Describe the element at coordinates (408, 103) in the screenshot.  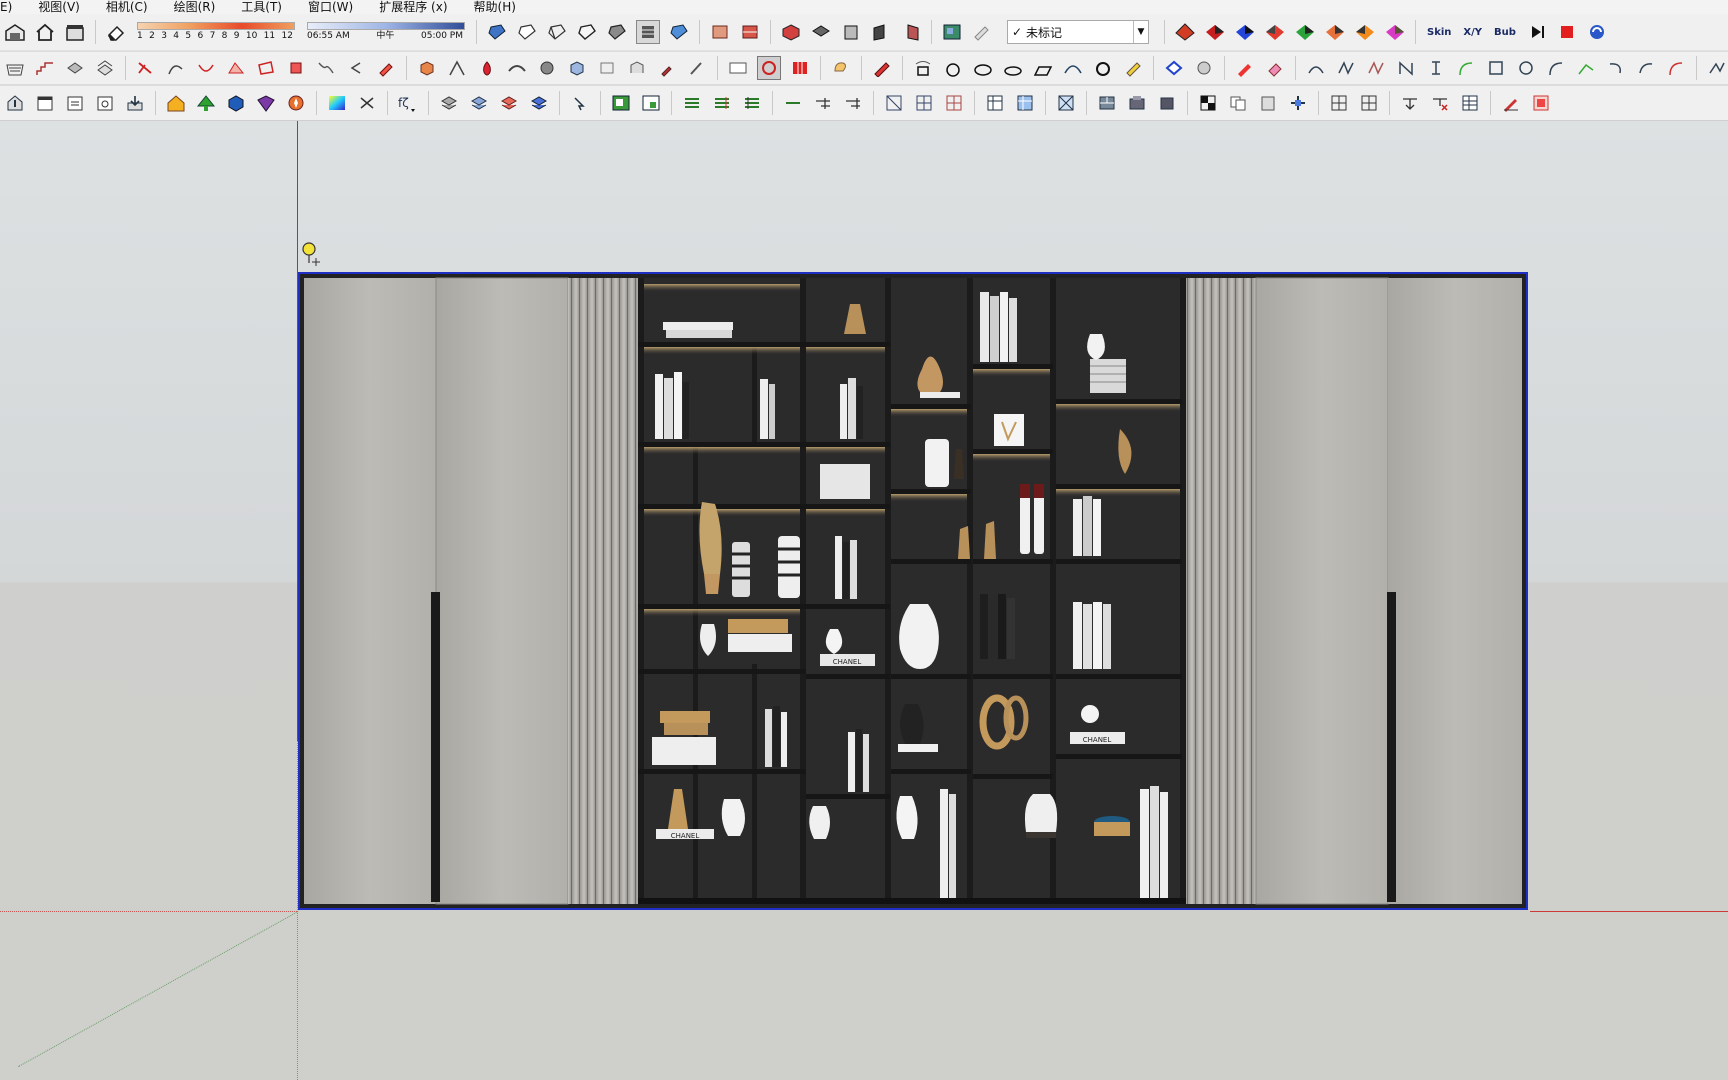
I see `font-dropdown-icon: fζ` at that location.